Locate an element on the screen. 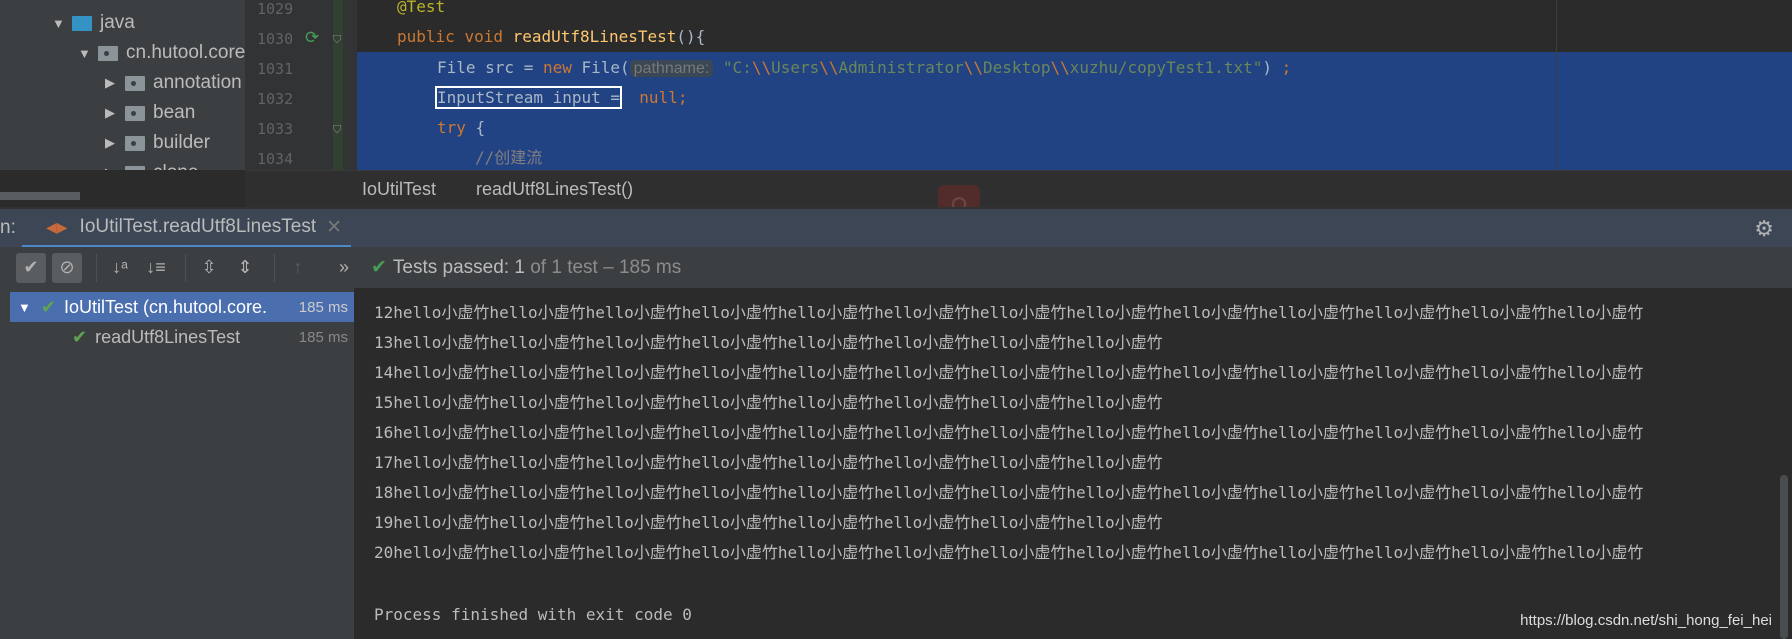 The height and width of the screenshot is (639, 1792). code-line: public void readUtf8LinesTest(){ is located at coordinates (551, 36).